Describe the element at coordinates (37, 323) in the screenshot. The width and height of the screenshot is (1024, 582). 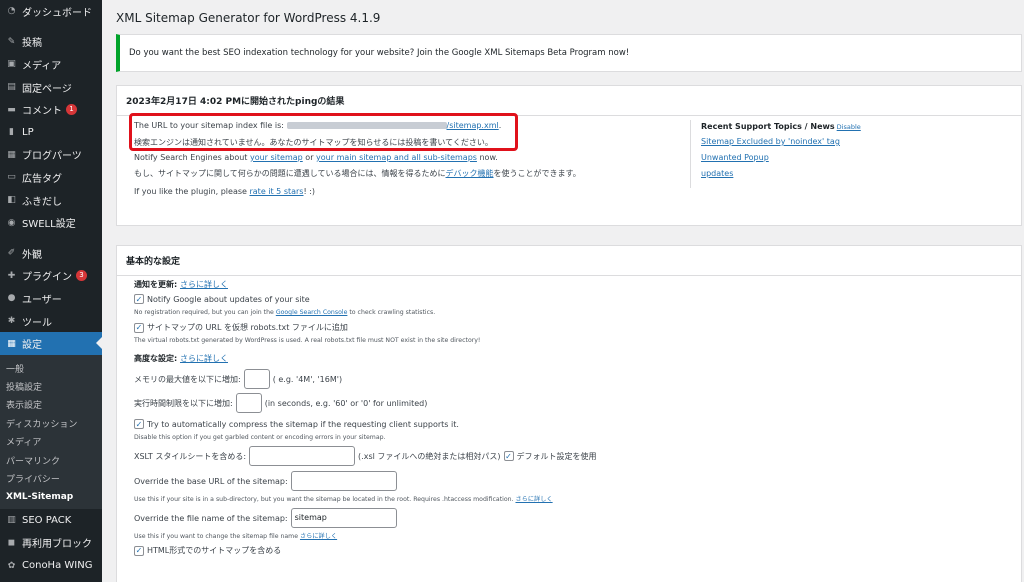
I see `sidebar-item-label: ツール` at that location.